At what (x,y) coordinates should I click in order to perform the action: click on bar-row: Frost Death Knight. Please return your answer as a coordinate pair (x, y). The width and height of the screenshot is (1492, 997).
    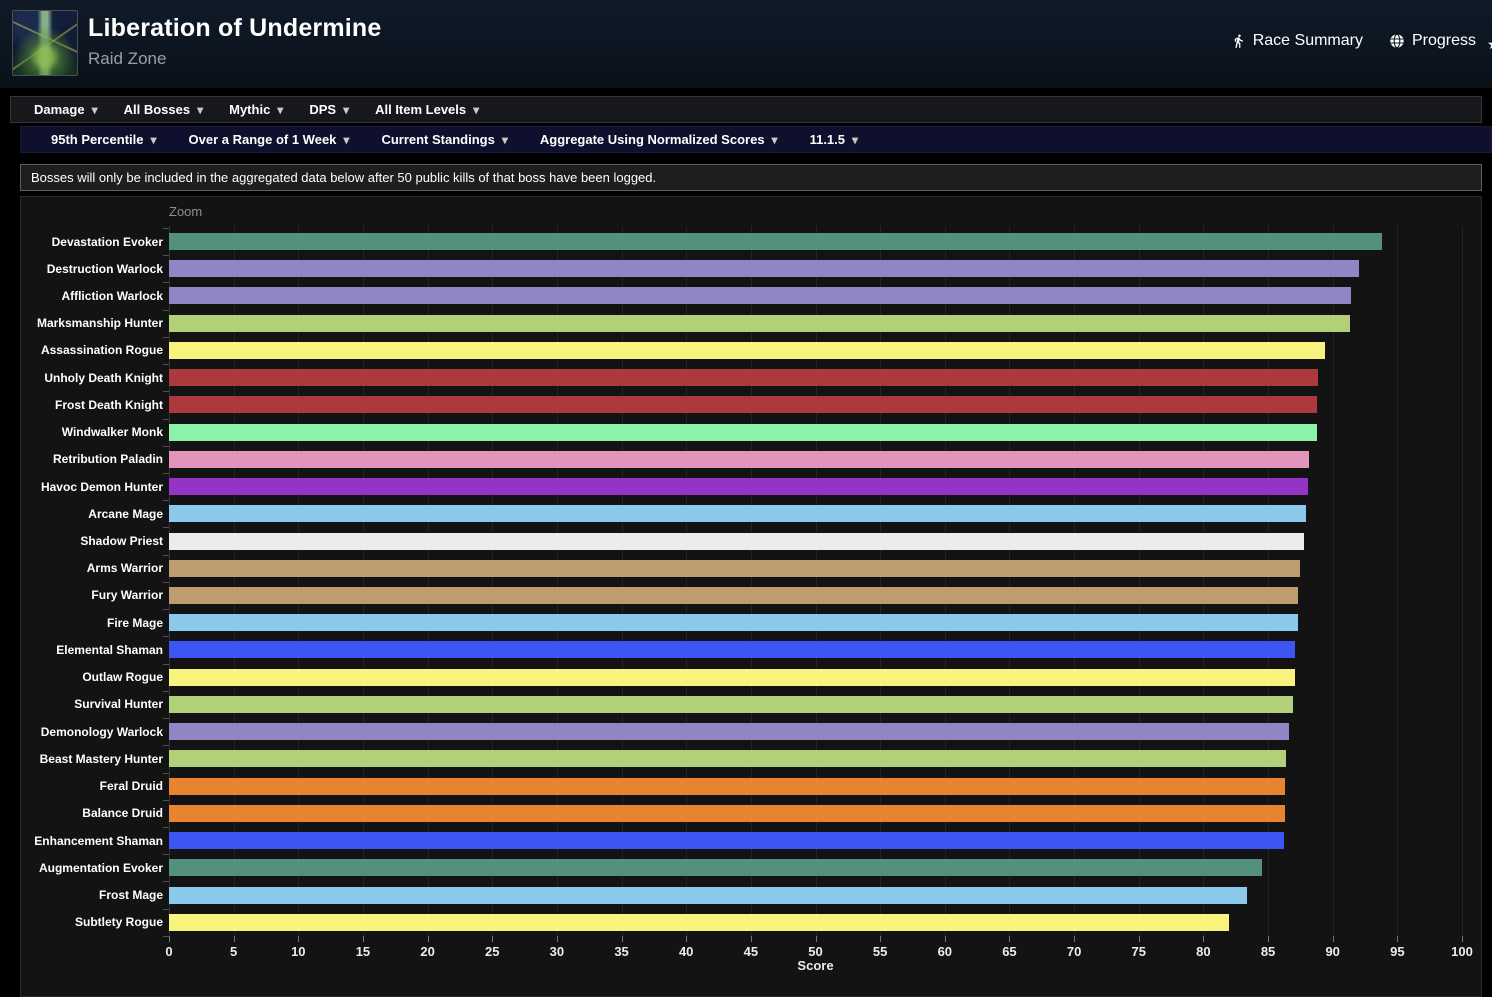
    Looking at the image, I should click on (751, 404).